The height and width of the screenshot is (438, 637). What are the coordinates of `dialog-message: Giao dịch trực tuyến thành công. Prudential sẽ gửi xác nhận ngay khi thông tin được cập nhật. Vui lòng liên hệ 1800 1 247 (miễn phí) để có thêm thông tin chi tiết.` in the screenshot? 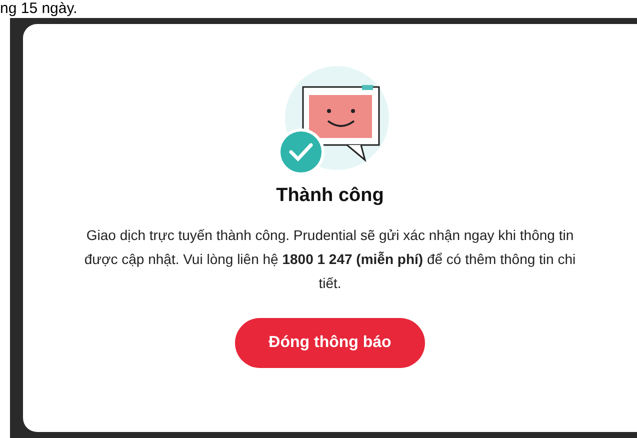 It's located at (330, 259).